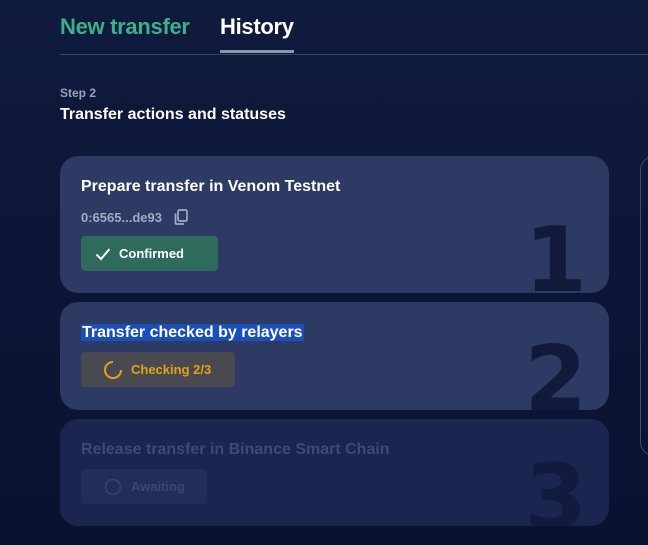  I want to click on tab-history: History, so click(257, 27).